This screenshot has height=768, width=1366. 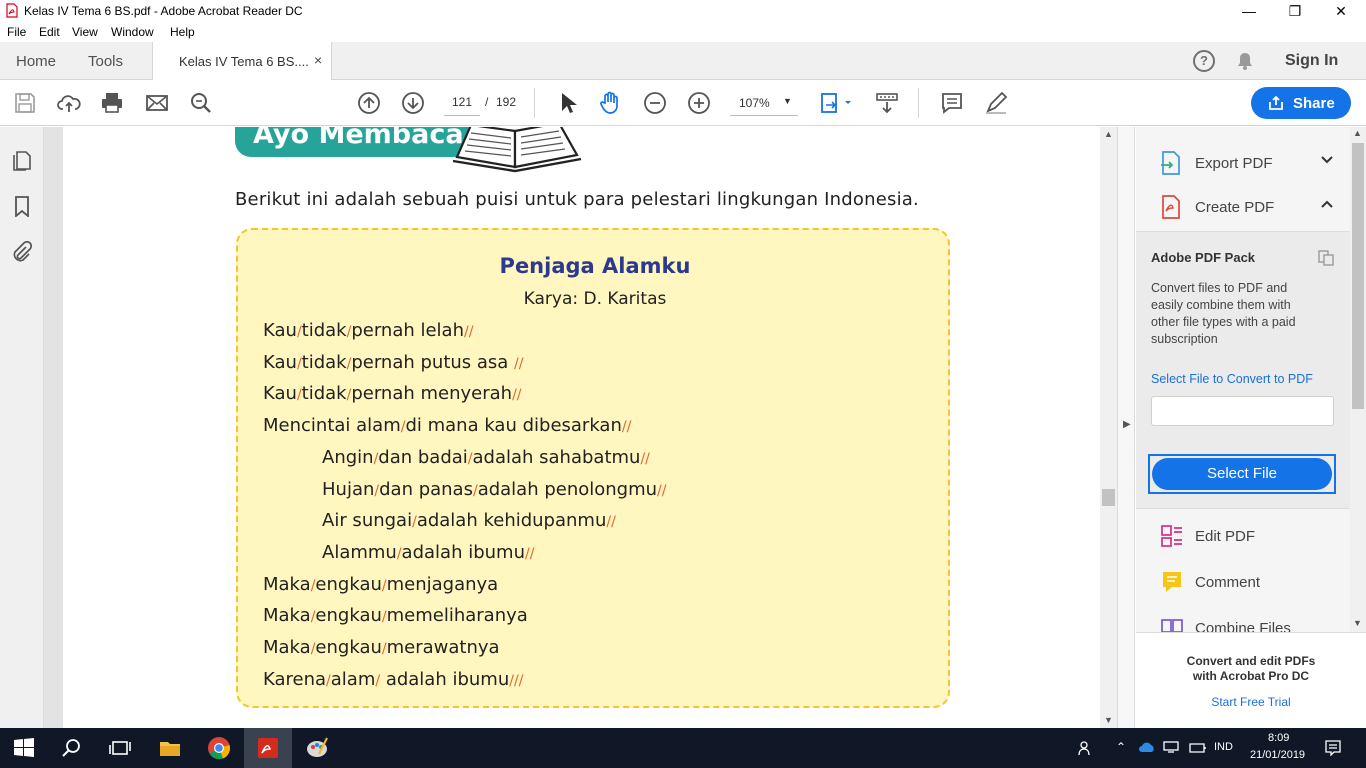 What do you see at coordinates (1171, 747) in the screenshot?
I see `network-icon` at bounding box center [1171, 747].